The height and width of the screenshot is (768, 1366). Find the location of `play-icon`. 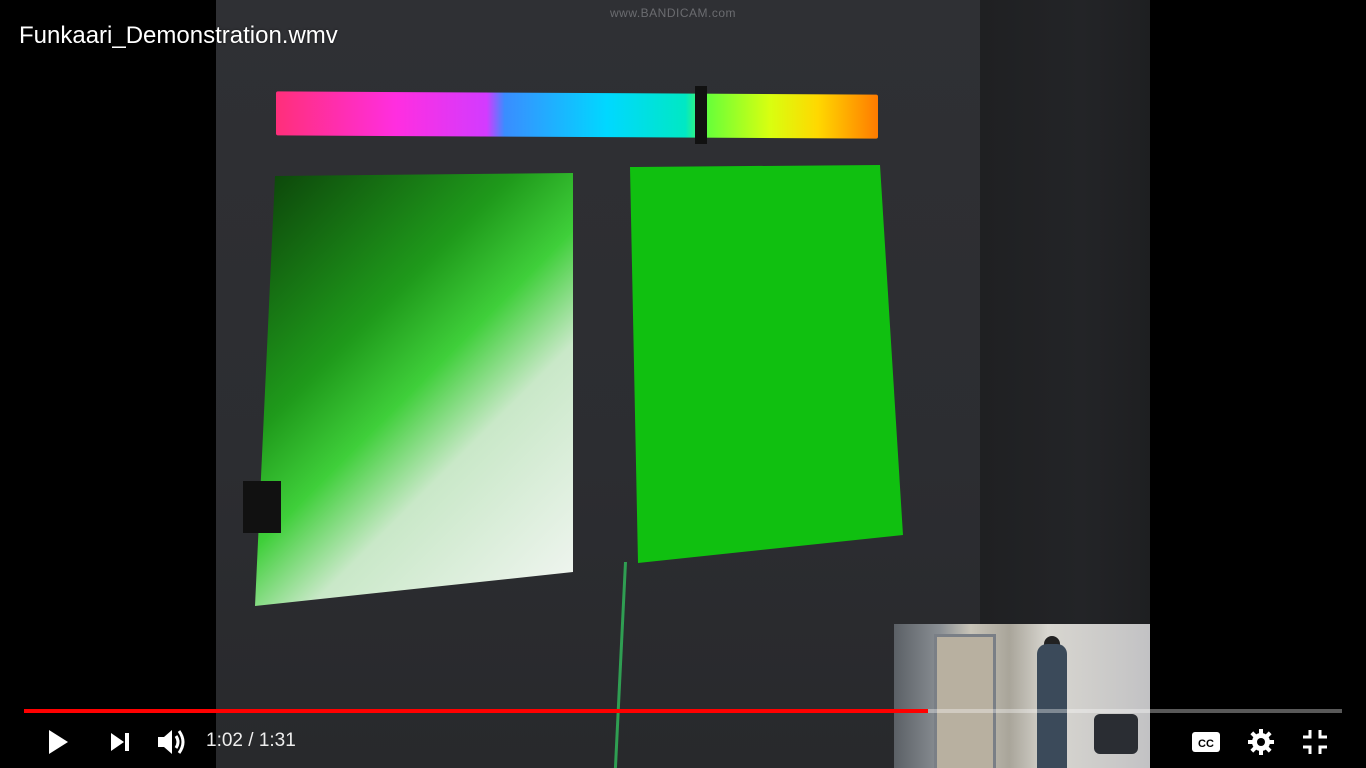

play-icon is located at coordinates (58, 742).